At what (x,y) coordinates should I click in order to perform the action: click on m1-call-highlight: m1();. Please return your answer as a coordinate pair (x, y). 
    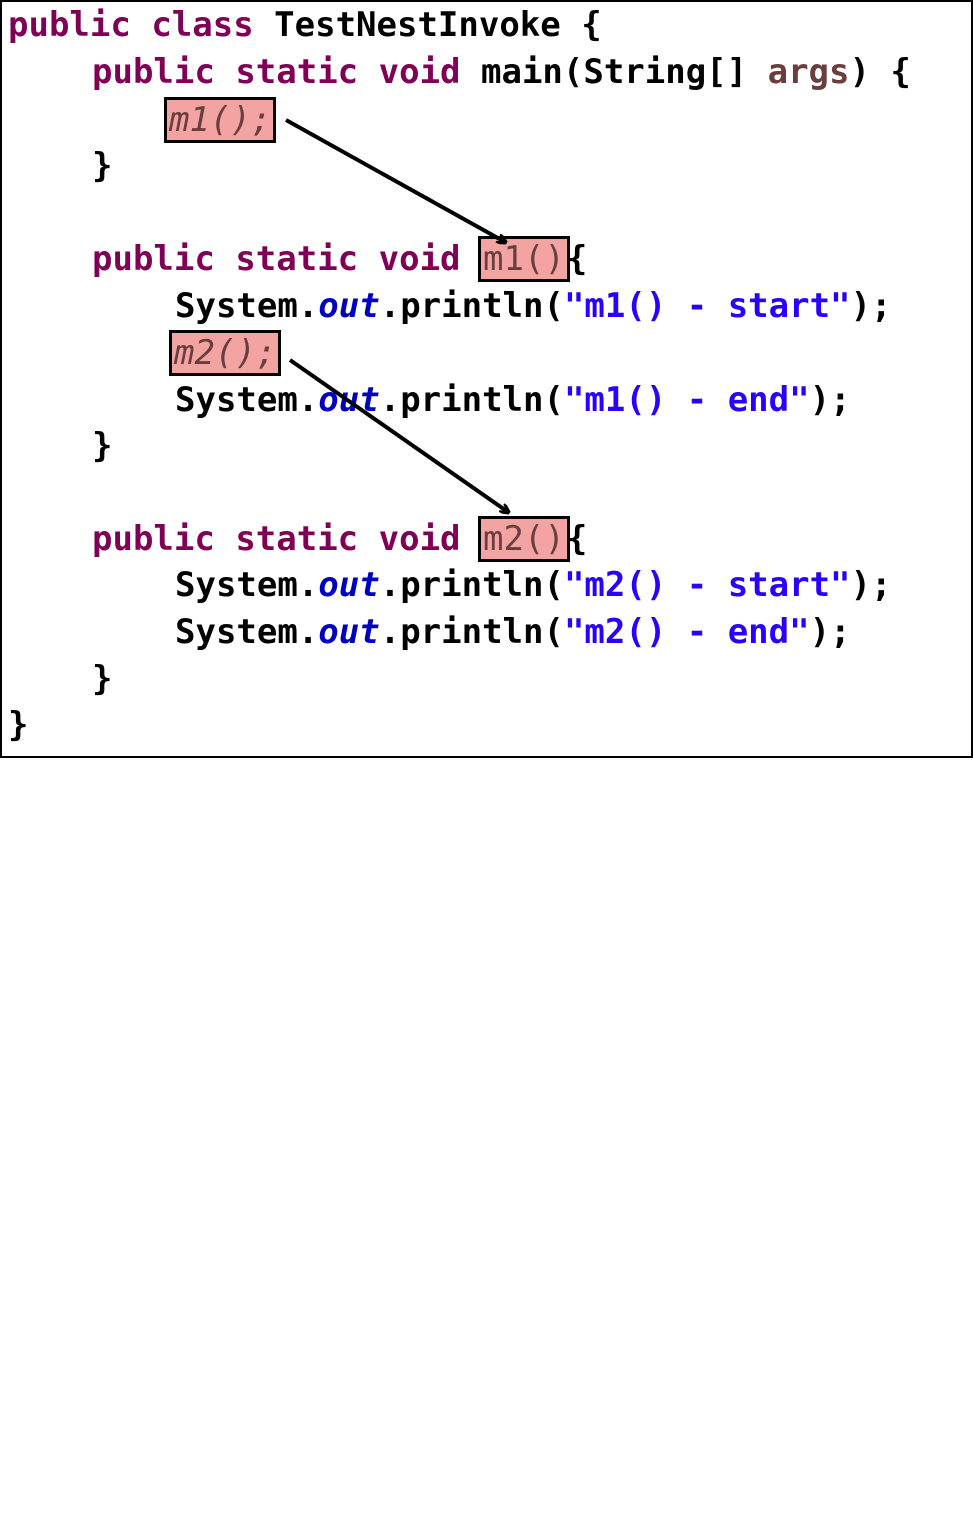
    Looking at the image, I should click on (220, 120).